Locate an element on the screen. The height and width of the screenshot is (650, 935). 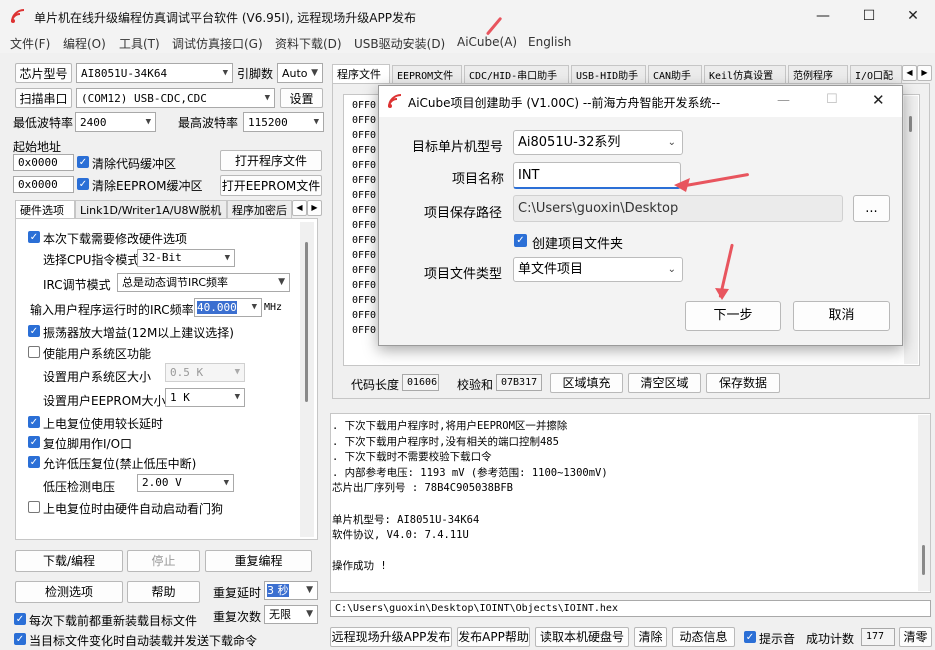
tab-examples: 范例程序 is located at coordinates (818, 74).